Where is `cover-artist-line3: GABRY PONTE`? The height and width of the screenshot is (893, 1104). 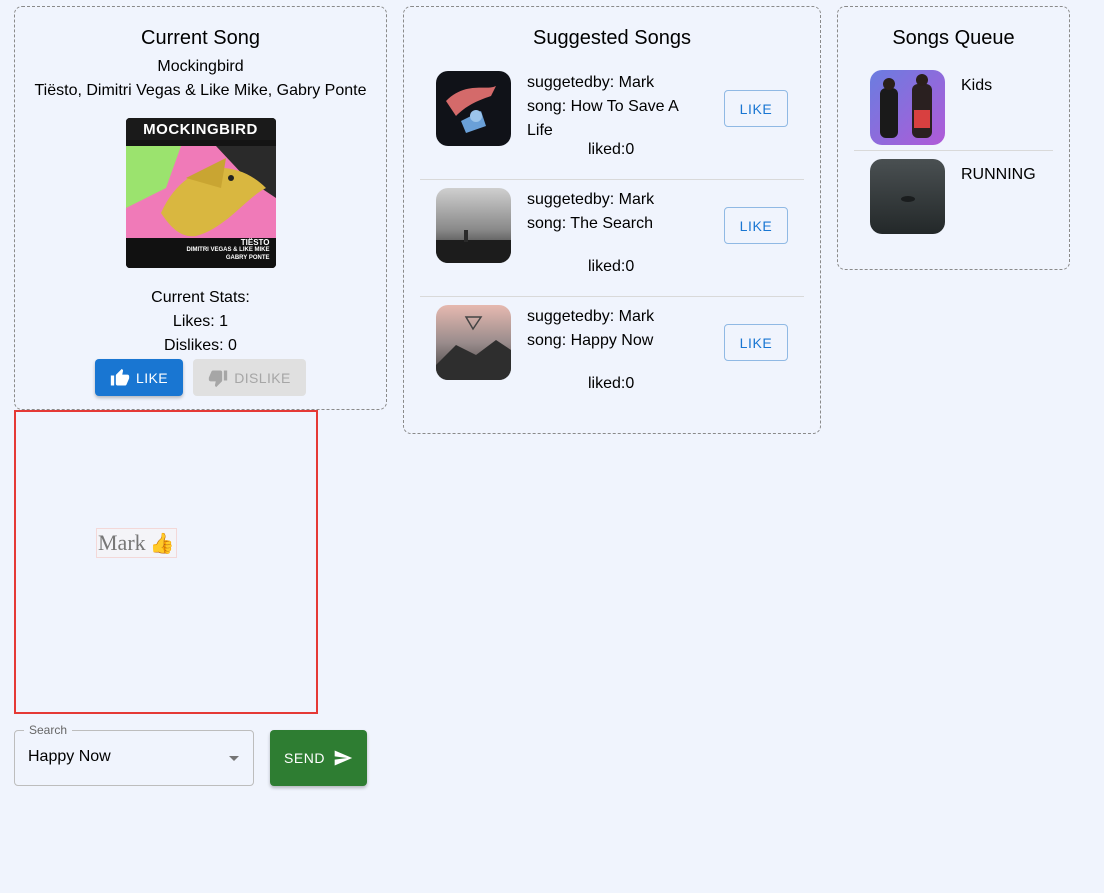 cover-artist-line3: GABRY PONTE is located at coordinates (247, 258).